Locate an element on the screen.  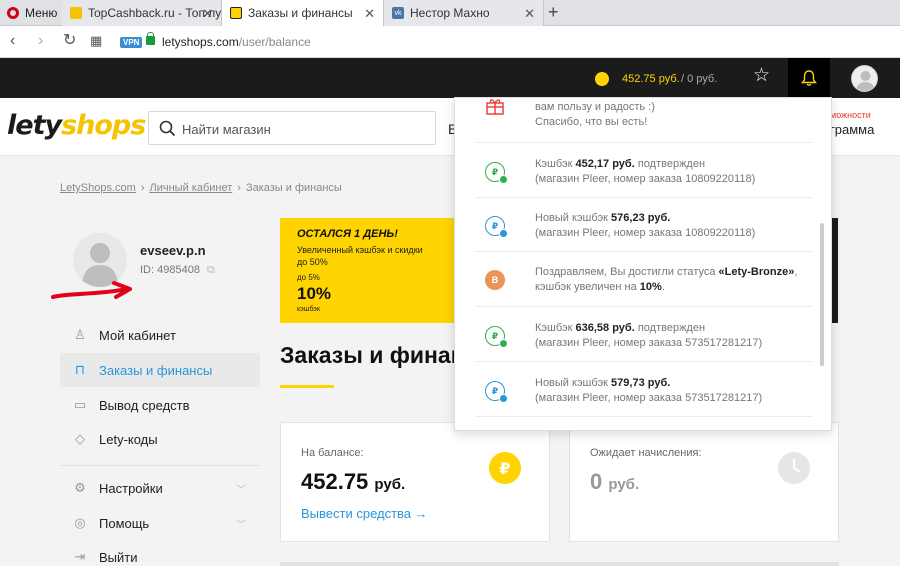
tab-orders-finances: Заказы и финансы ✕ is located at coordinates (303, 13).